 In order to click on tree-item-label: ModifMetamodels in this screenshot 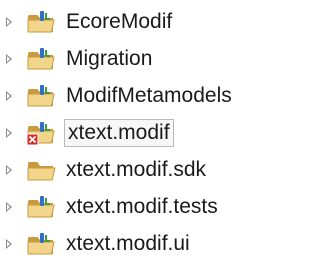, I will do `click(149, 95)`.